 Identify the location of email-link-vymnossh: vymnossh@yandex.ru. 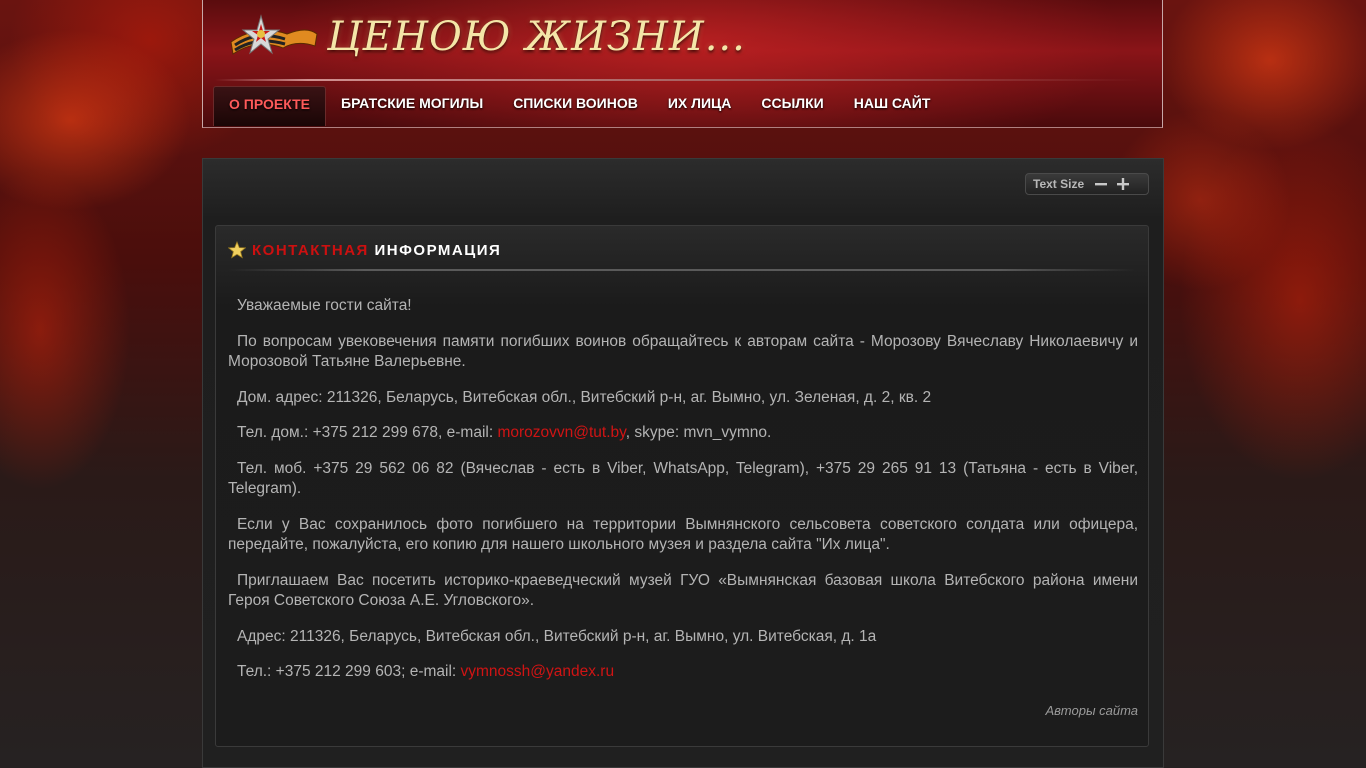
(538, 671).